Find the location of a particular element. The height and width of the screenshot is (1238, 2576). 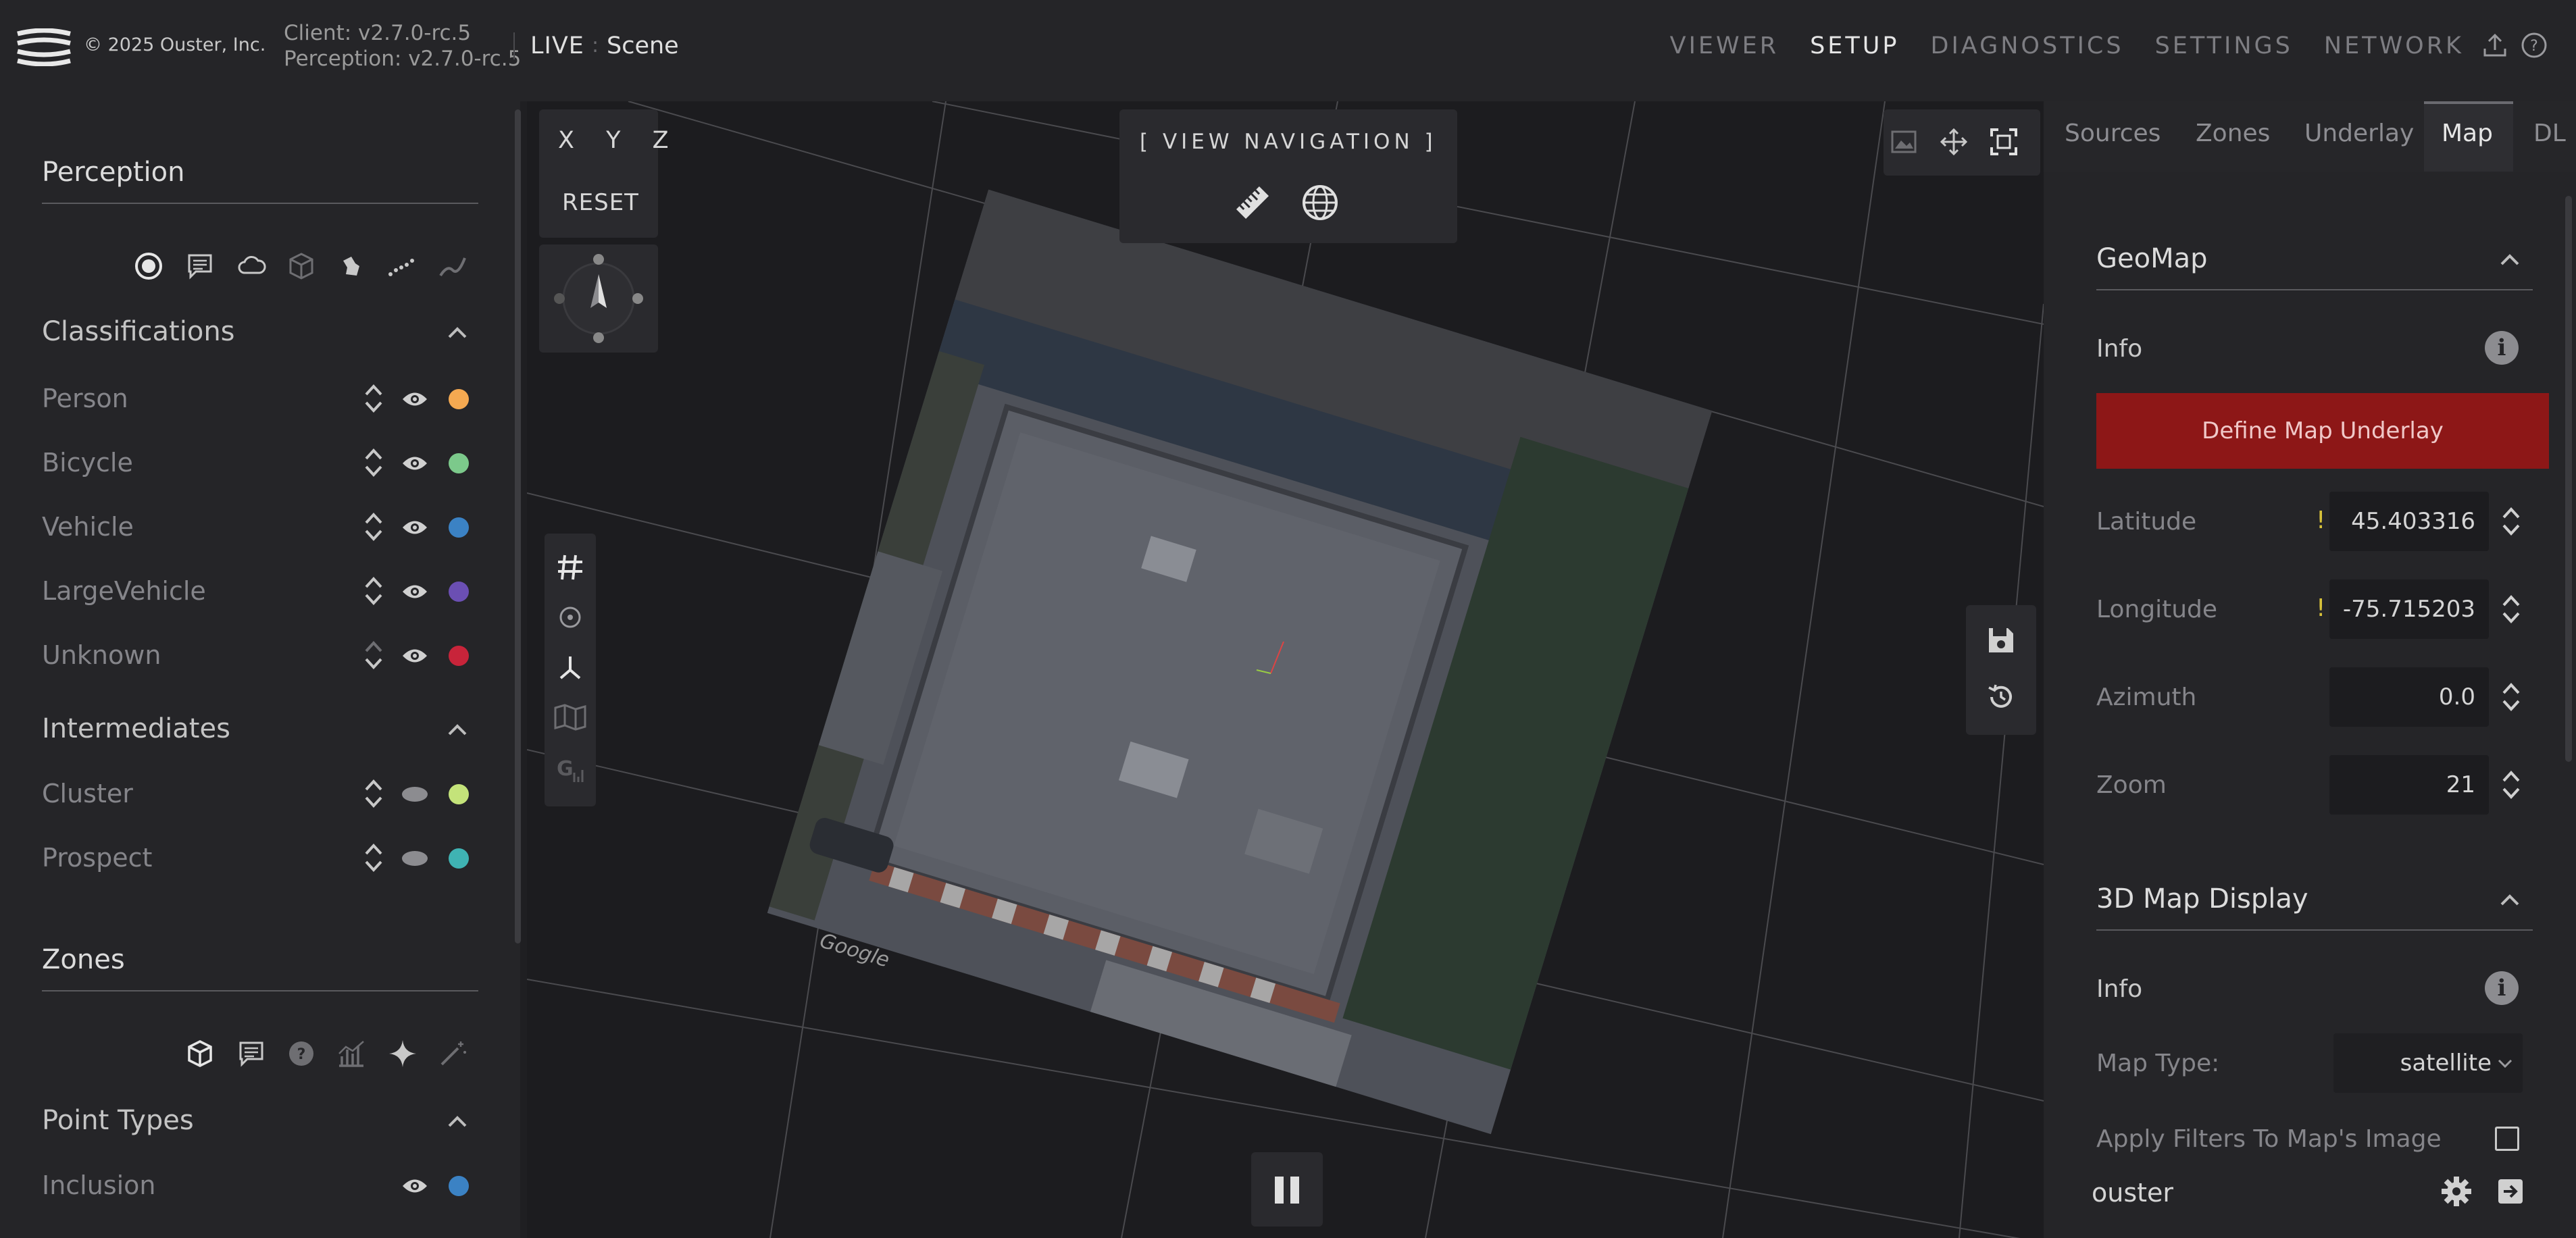

tab-map: Map is located at coordinates (2467, 133).